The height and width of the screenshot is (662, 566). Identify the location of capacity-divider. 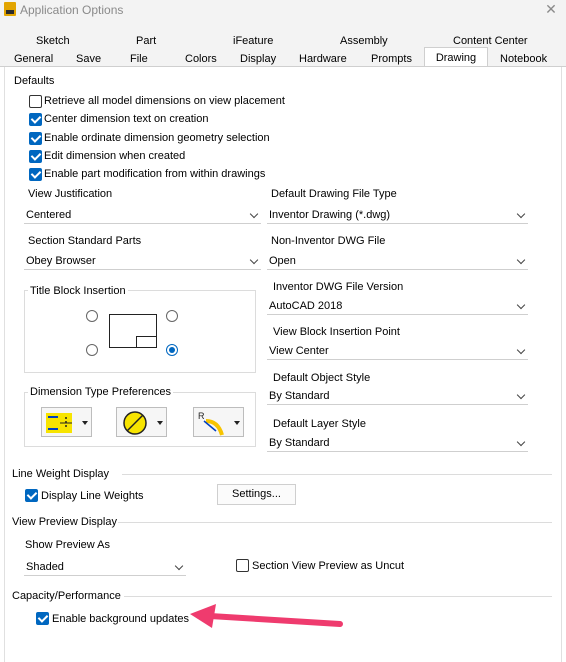
(338, 596).